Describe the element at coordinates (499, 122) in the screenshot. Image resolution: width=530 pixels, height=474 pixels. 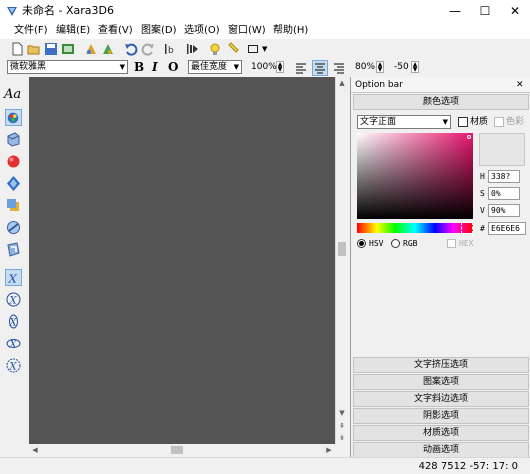
I see `color-checkbox` at that location.